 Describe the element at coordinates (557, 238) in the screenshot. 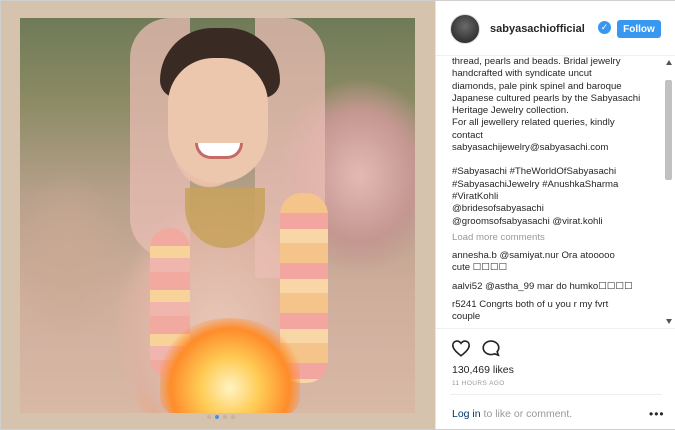

I see `load-more-comments-button: Load more comments` at that location.